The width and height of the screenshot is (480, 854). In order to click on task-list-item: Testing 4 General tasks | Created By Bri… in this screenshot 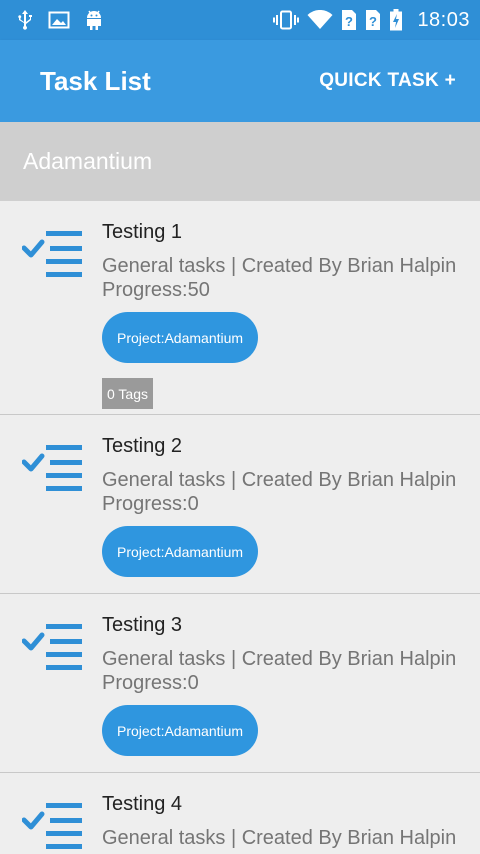, I will do `click(240, 813)`.